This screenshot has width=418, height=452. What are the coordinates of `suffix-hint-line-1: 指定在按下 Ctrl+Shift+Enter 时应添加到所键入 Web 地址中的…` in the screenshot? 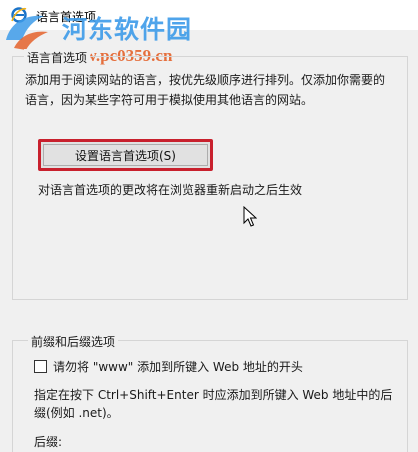 It's located at (213, 395).